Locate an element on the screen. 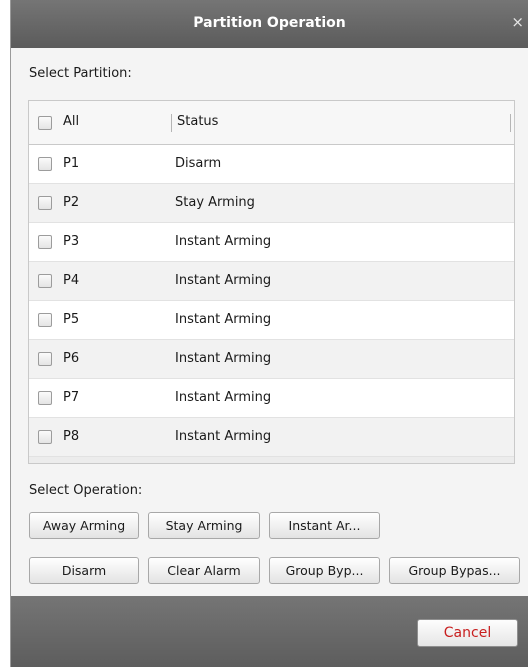  partition-name: P2 is located at coordinates (71, 202).